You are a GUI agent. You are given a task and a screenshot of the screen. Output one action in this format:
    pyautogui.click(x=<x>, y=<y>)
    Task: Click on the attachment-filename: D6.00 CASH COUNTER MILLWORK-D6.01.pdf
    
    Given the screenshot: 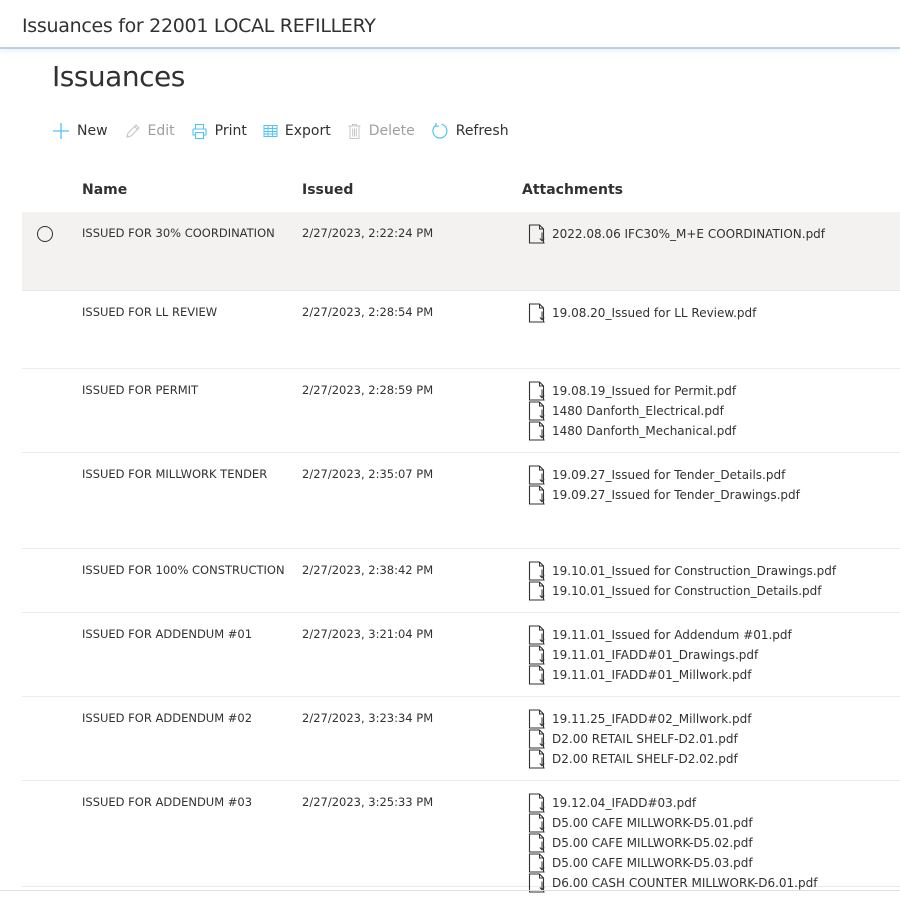 What is the action you would take?
    pyautogui.click(x=684, y=883)
    